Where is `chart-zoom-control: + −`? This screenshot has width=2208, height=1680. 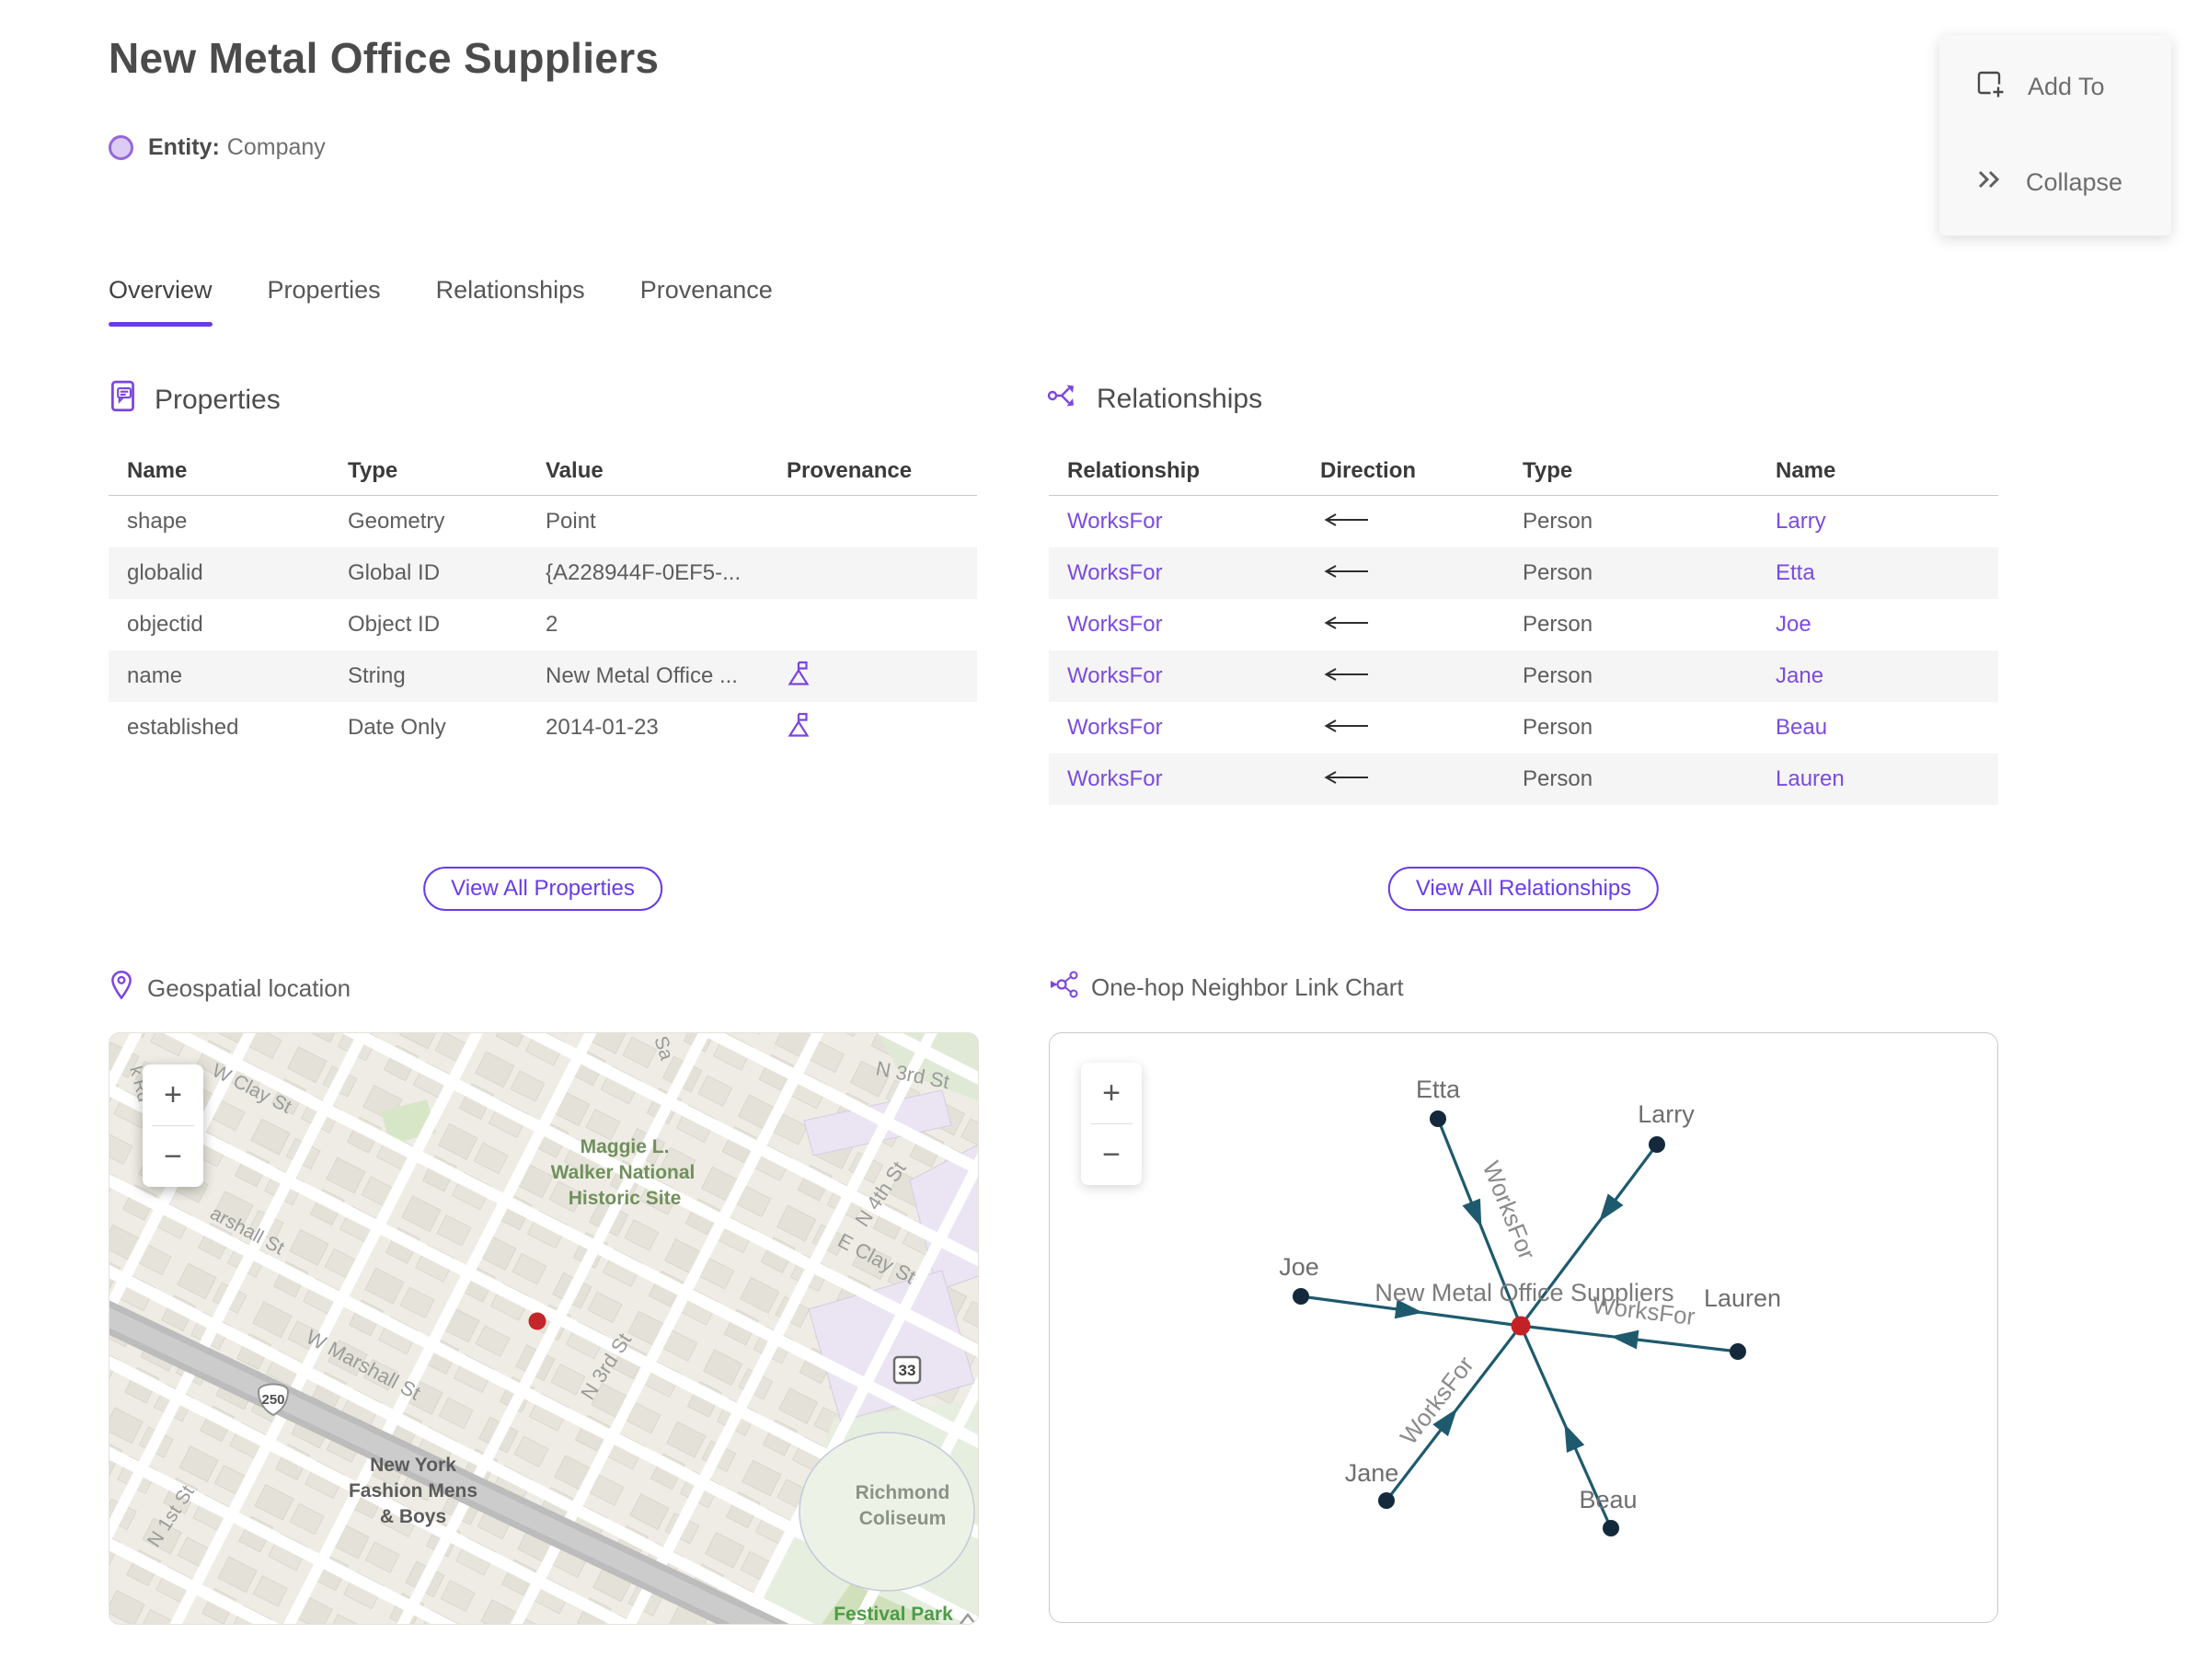
chart-zoom-control: + − is located at coordinates (1111, 1124).